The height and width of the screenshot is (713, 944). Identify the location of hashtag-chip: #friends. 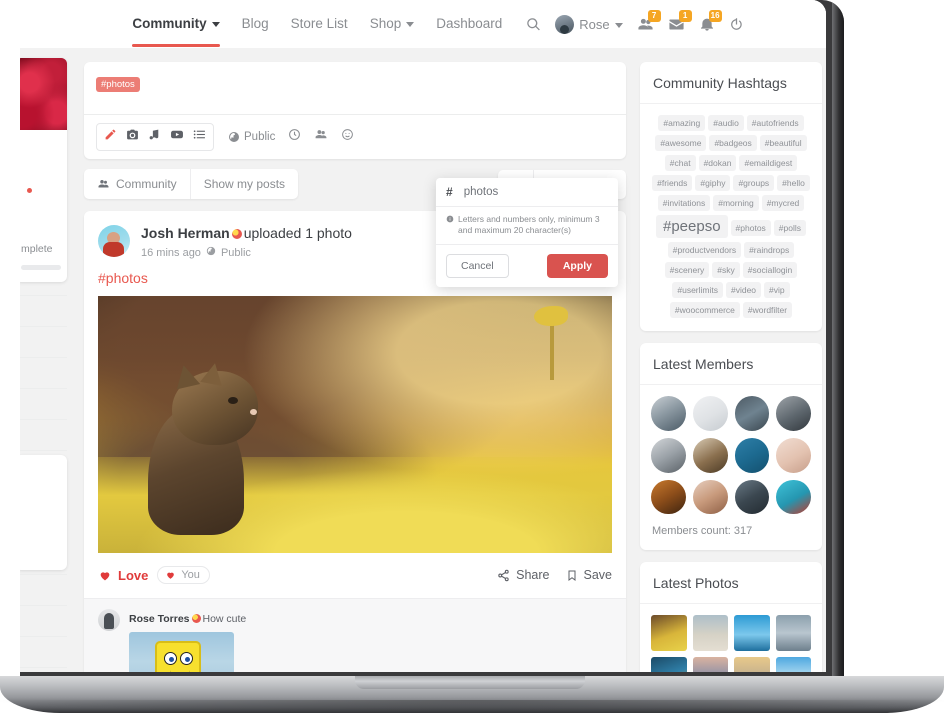
(672, 183).